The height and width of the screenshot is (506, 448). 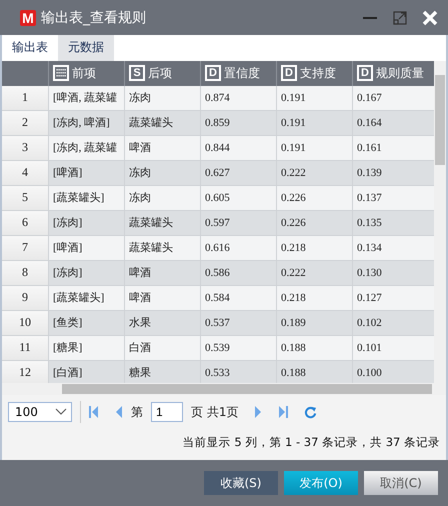 I want to click on column-header: 前项, so click(x=87, y=73).